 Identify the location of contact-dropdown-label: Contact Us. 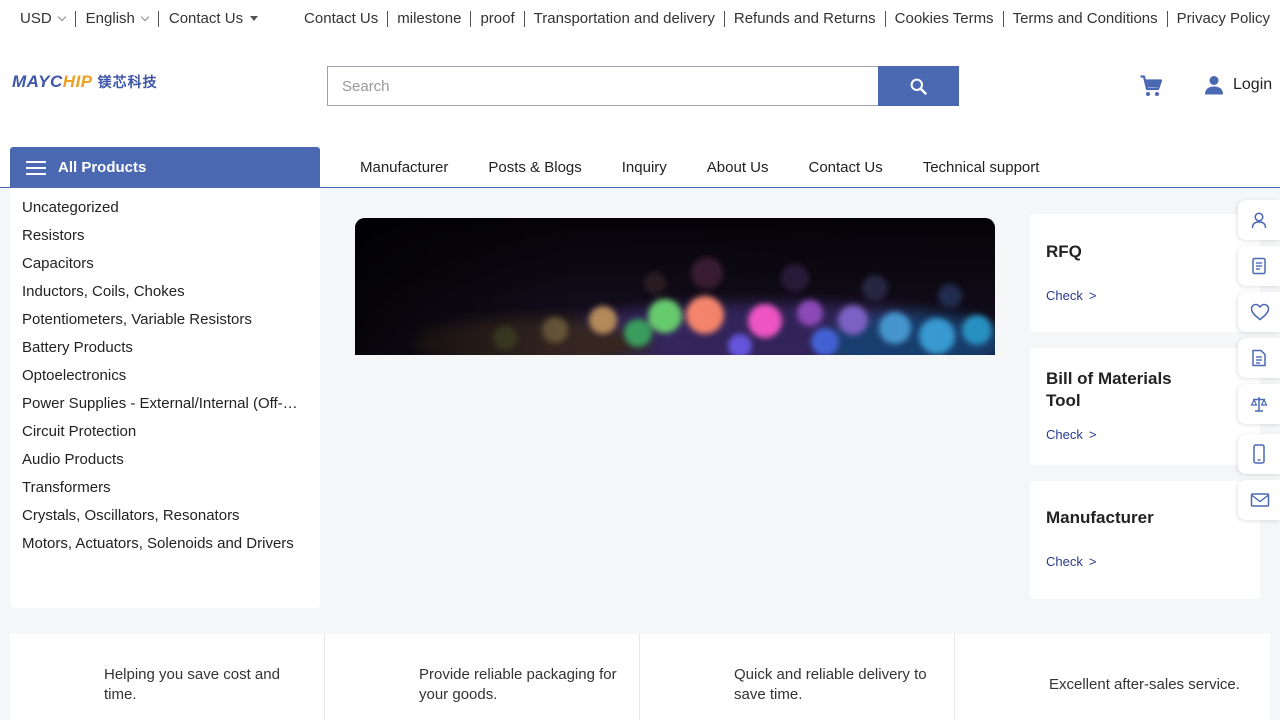
(206, 18).